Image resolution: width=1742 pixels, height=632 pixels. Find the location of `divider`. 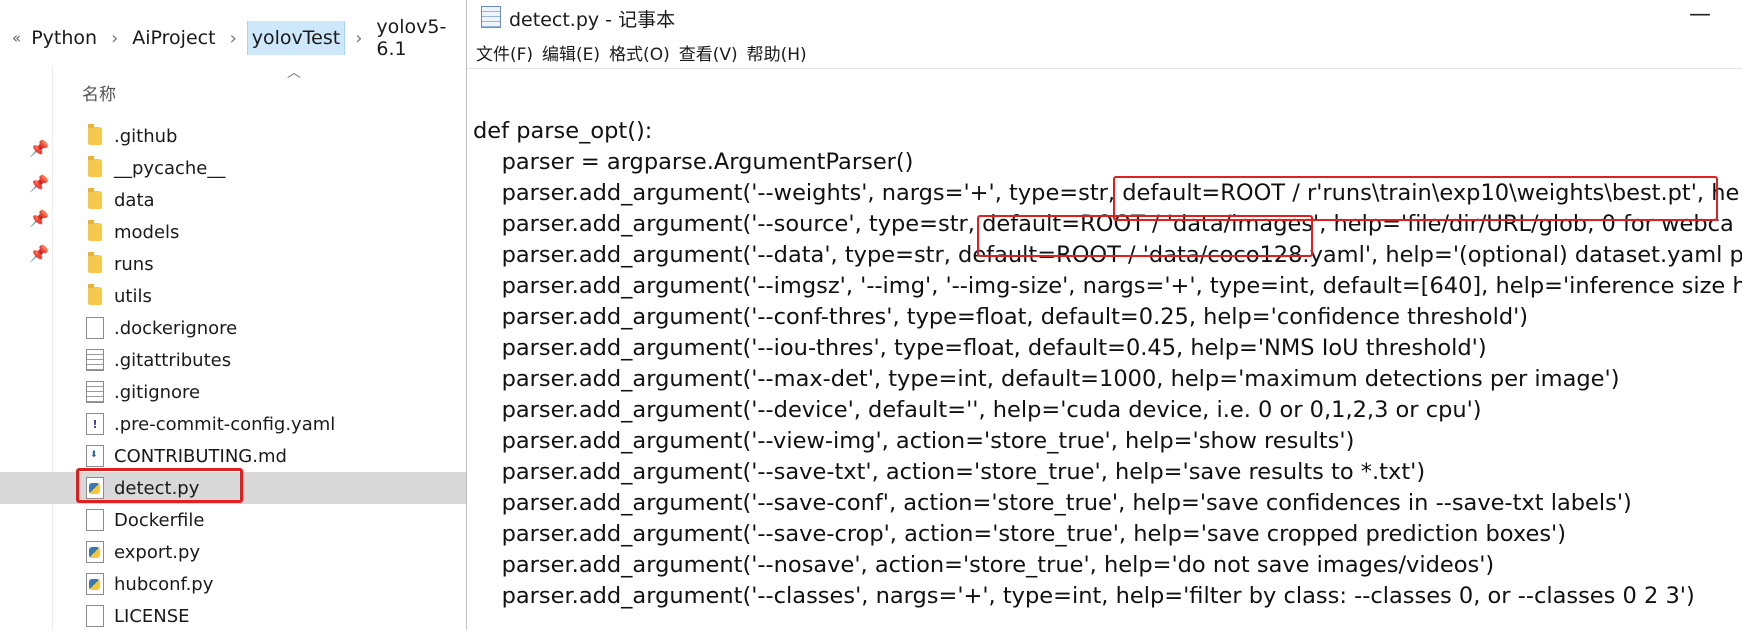

divider is located at coordinates (1104, 68).